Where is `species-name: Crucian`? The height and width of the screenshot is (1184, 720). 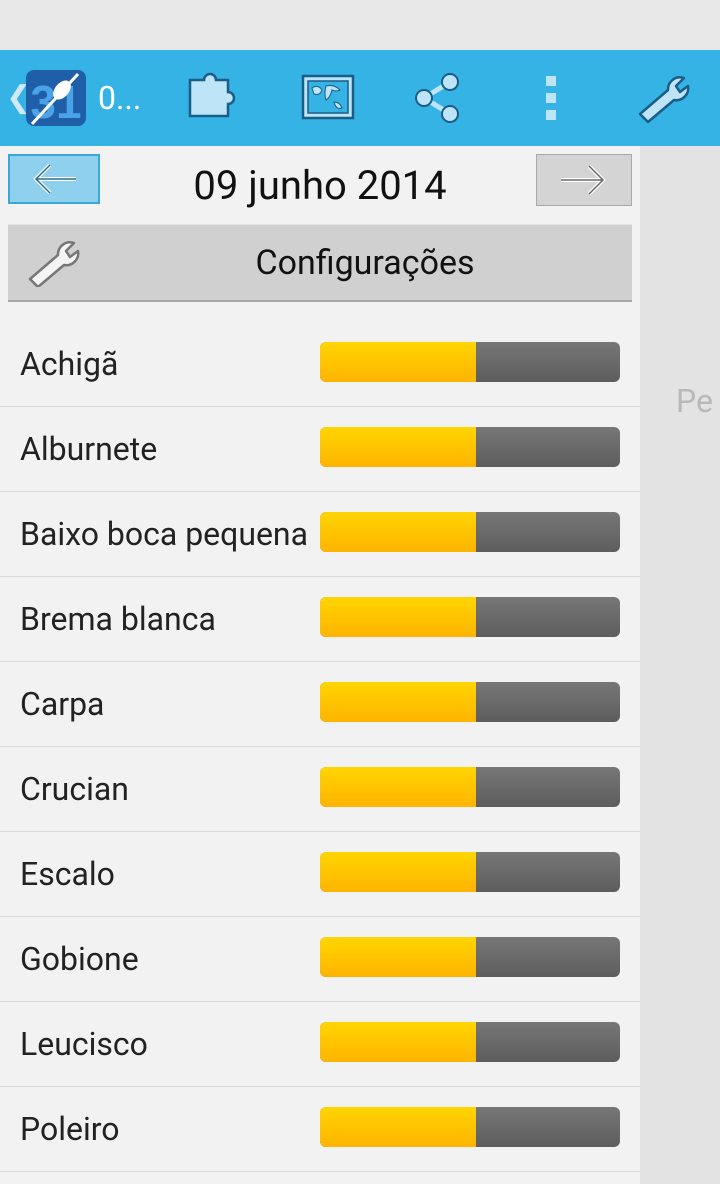 species-name: Crucian is located at coordinates (74, 789).